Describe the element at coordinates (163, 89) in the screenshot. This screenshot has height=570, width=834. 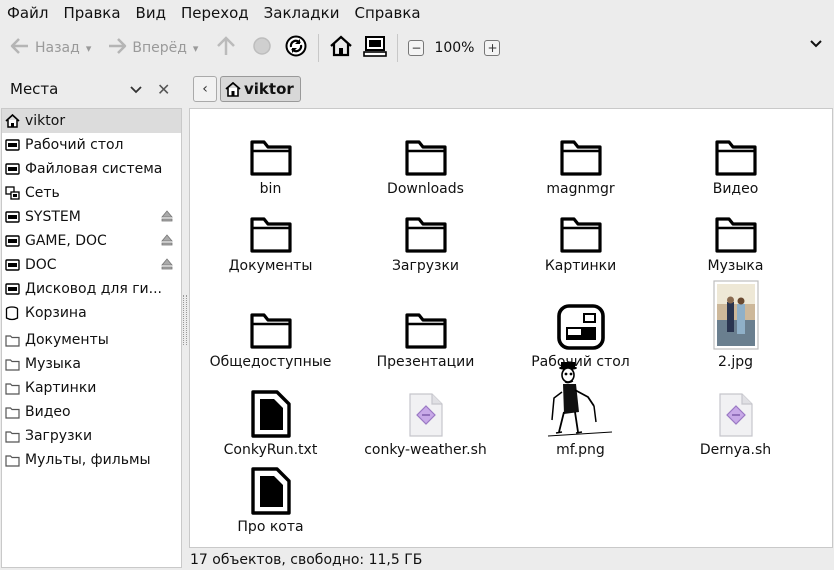
I see `close-icon: ✕` at that location.